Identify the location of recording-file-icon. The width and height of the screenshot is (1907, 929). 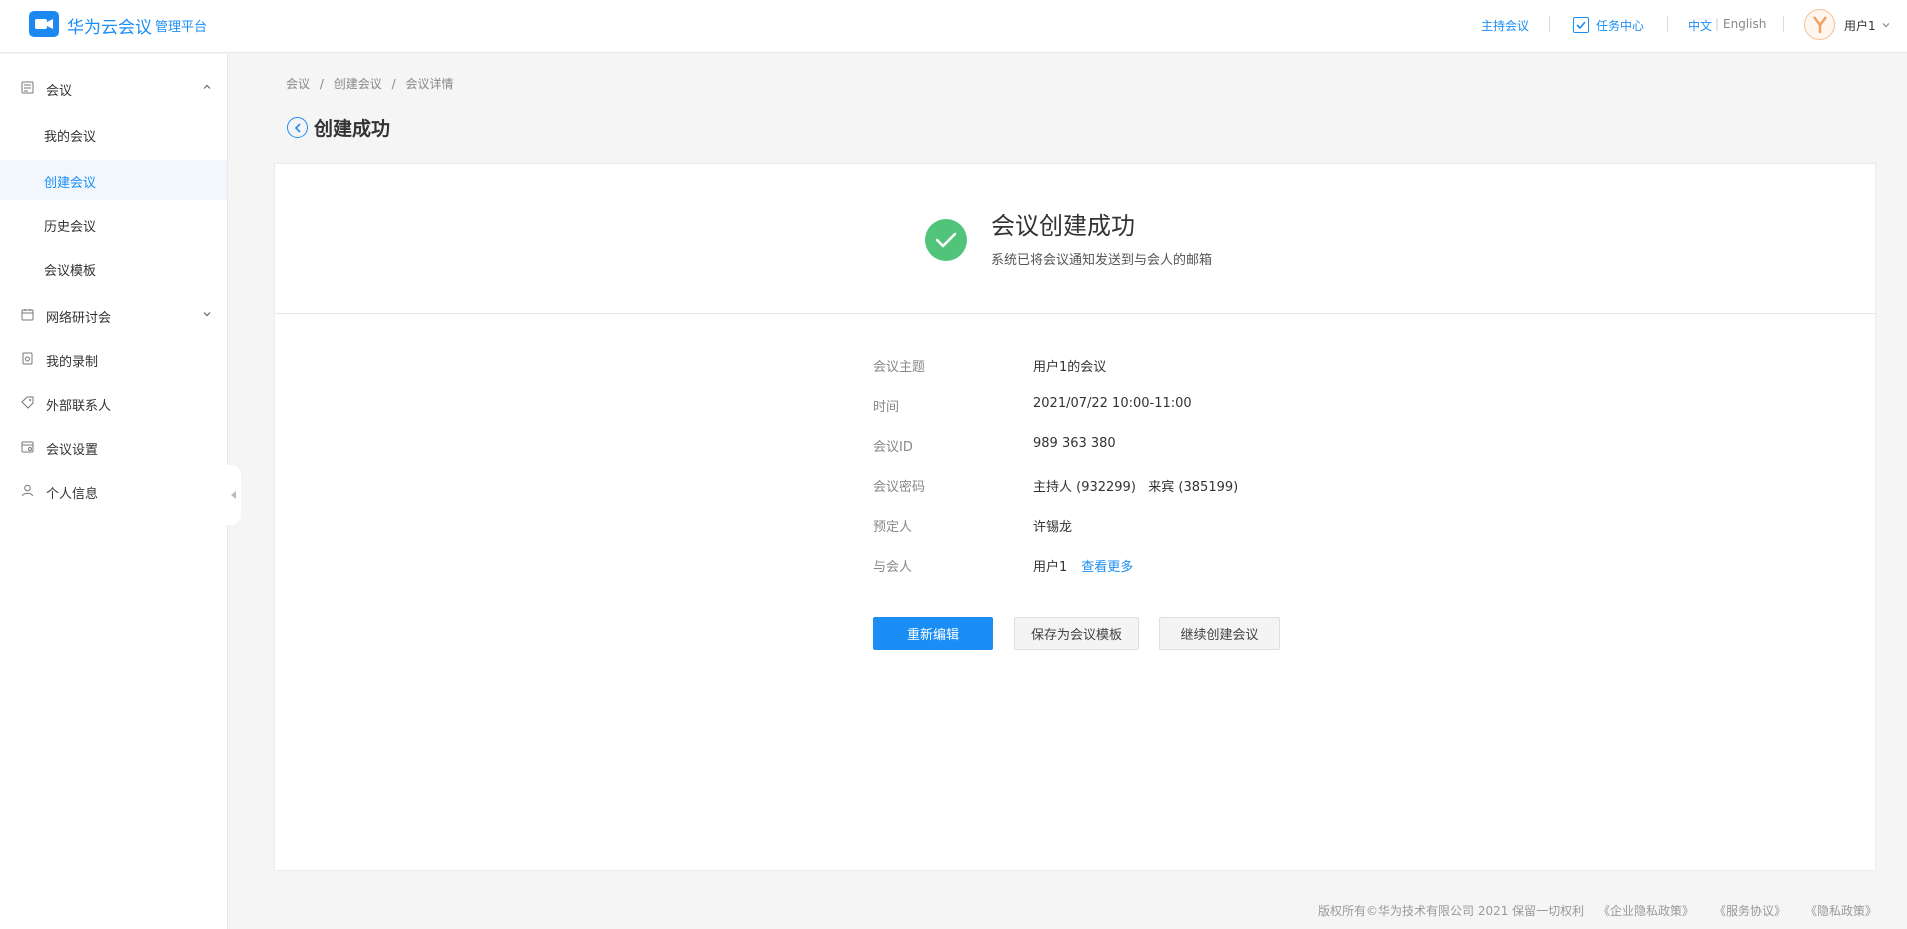
(27, 358).